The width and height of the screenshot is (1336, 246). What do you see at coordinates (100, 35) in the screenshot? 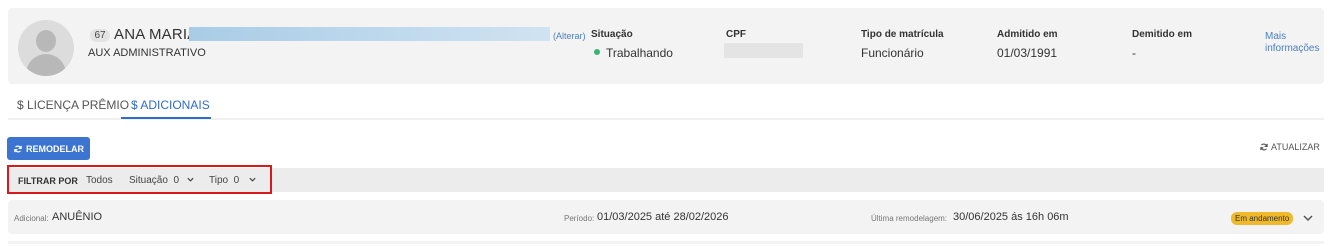
I see `employee-code-badge: 67` at bounding box center [100, 35].